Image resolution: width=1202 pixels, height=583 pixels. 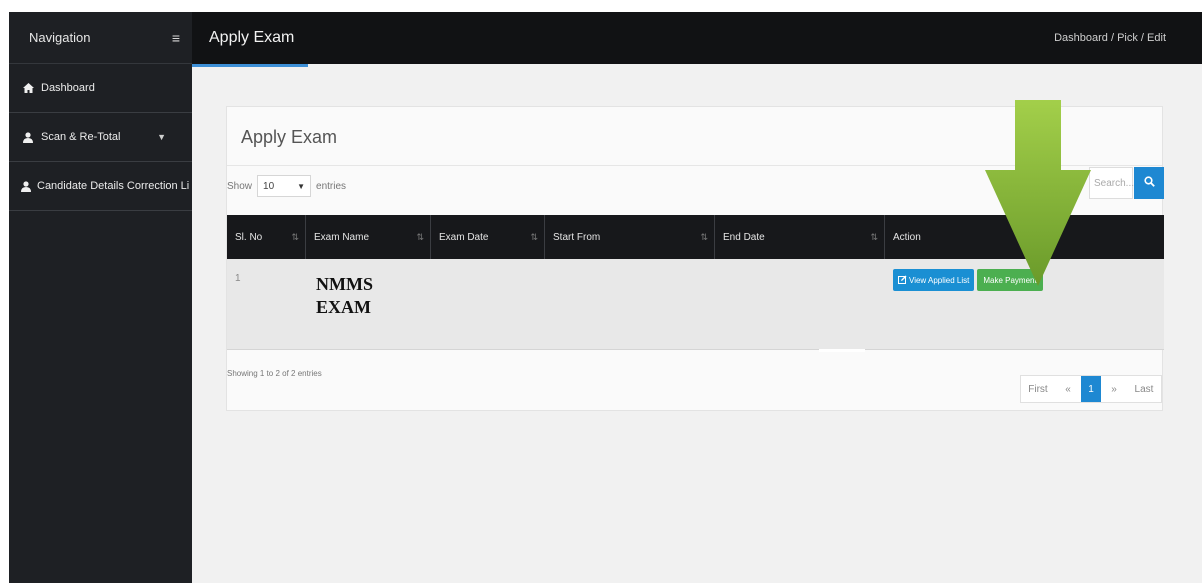 I want to click on column-label: Exam Name, so click(x=342, y=237).